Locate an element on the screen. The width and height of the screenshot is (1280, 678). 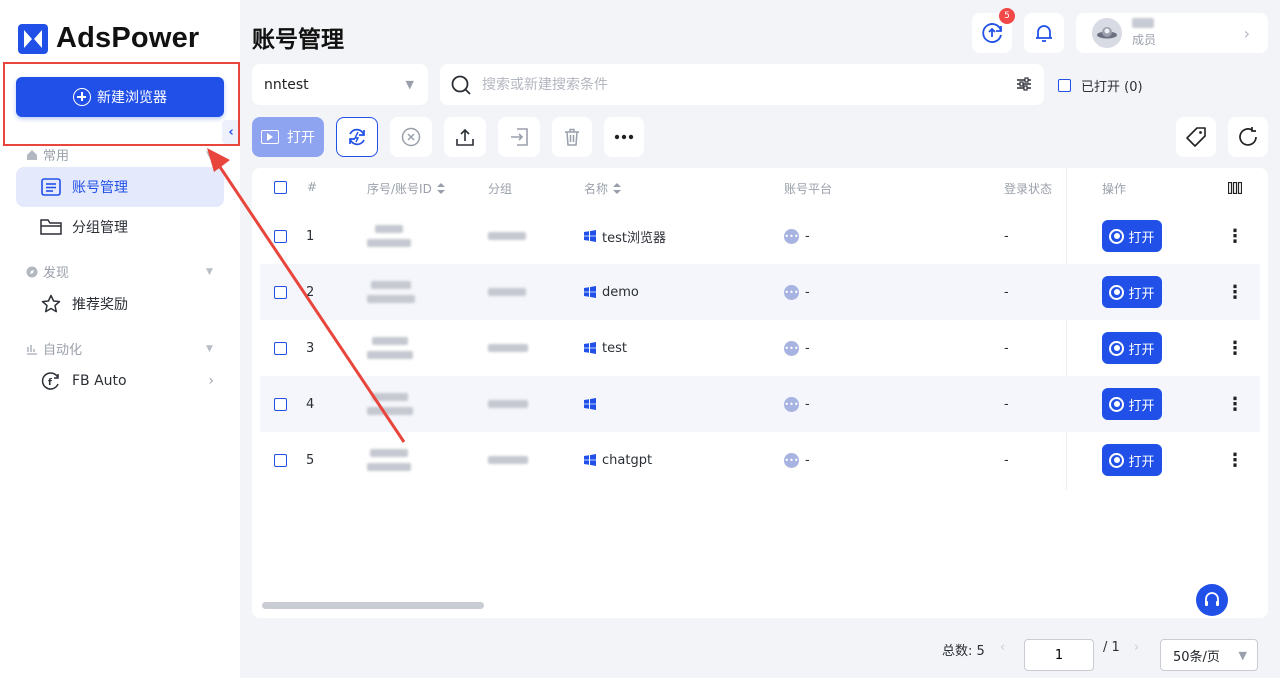
notifications-button is located at coordinates (1044, 33).